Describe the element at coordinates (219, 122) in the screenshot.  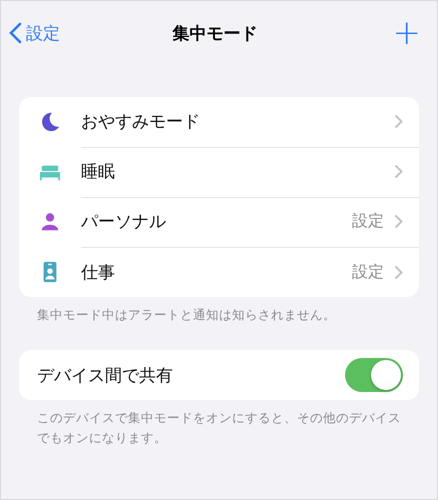
I see `focus-mode-row: おやすみモード` at that location.